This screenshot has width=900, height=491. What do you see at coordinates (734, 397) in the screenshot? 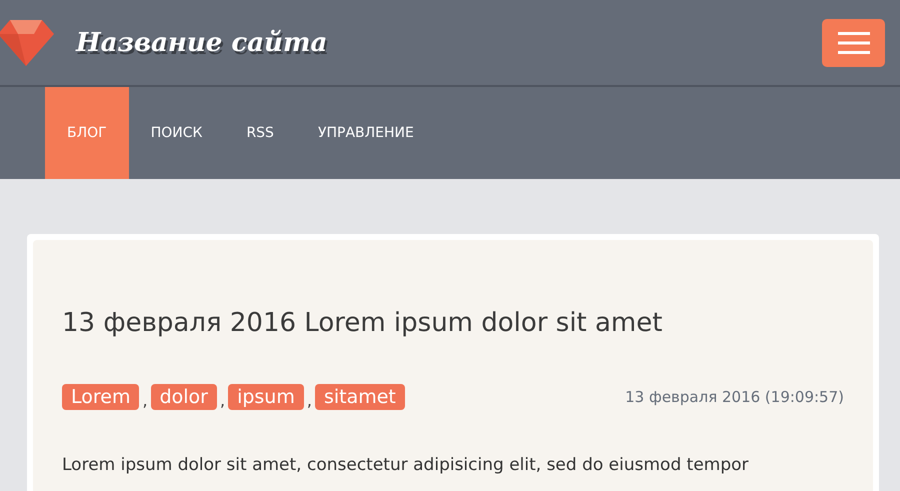
I see `post-date: 13 февраля 2016 (19:09:57)` at bounding box center [734, 397].